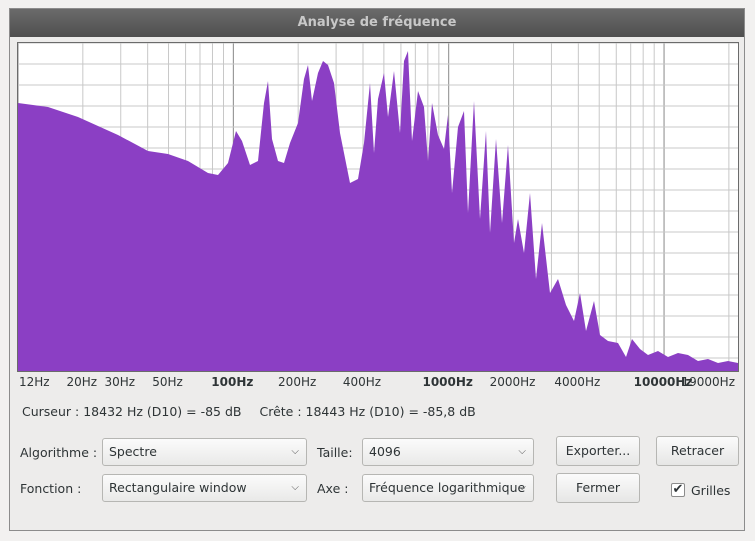  I want to click on x-tick-label: 4000Hz, so click(577, 382).